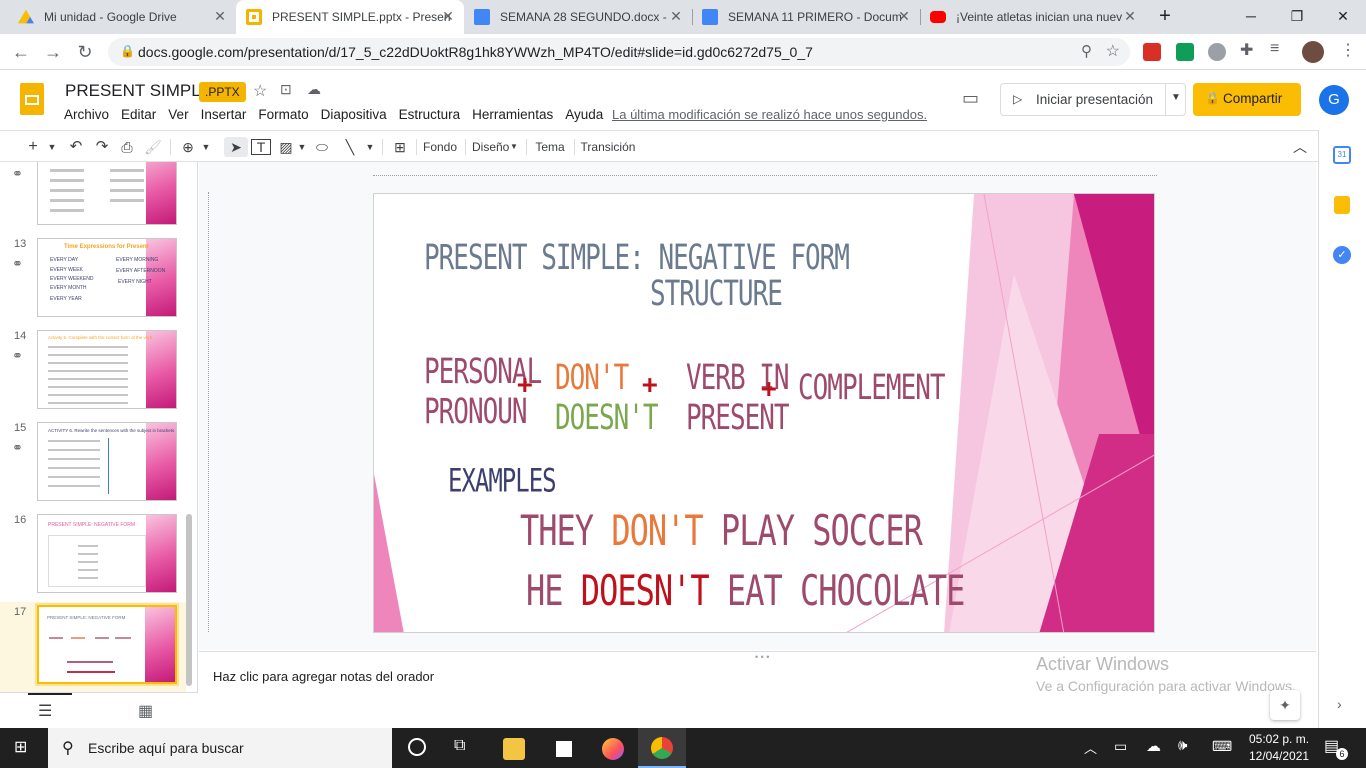 The width and height of the screenshot is (1366, 768). What do you see at coordinates (490, 147) in the screenshot?
I see `layout-button: Diseño` at bounding box center [490, 147].